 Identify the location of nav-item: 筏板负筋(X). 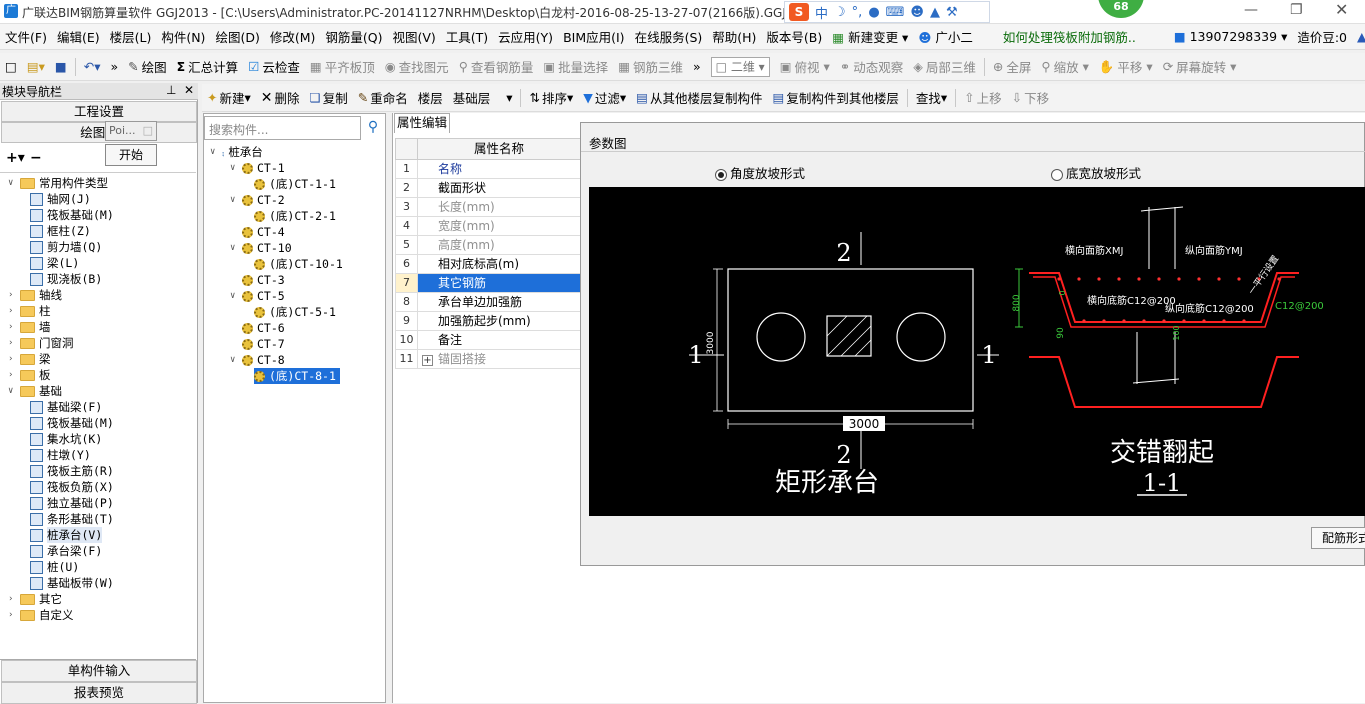
(72, 487).